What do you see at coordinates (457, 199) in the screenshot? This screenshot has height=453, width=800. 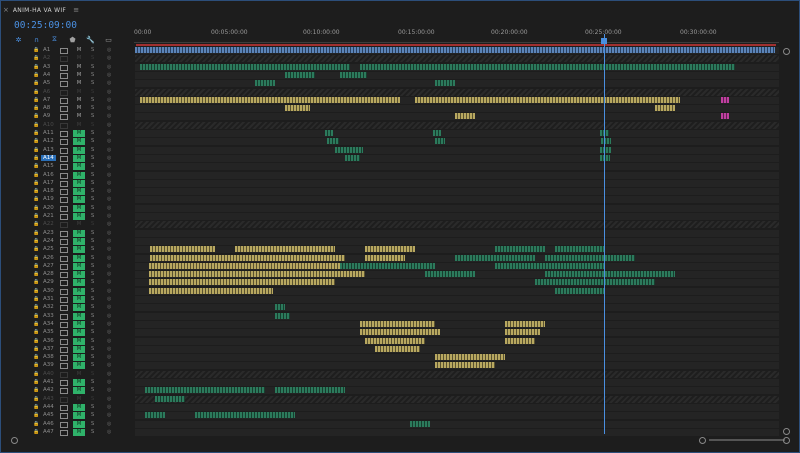 I see `track-lane-a19` at bounding box center [457, 199].